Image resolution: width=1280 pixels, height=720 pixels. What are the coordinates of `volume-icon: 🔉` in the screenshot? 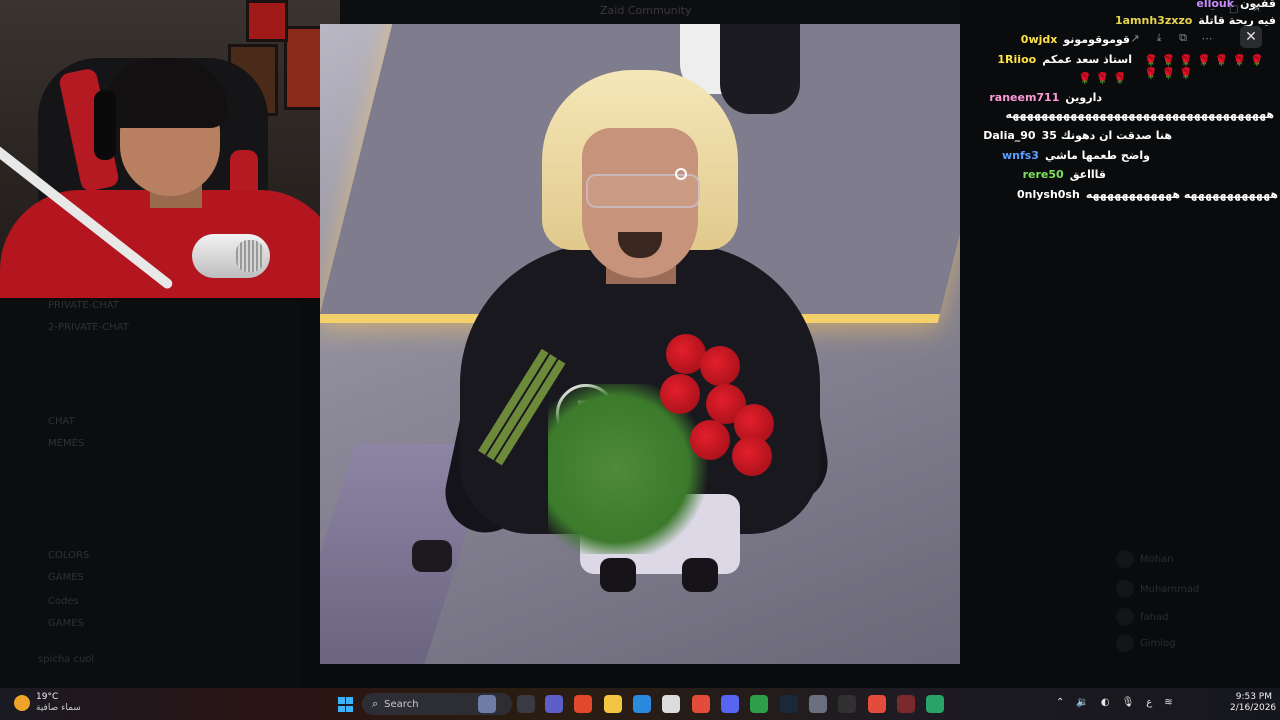 It's located at (1082, 702).